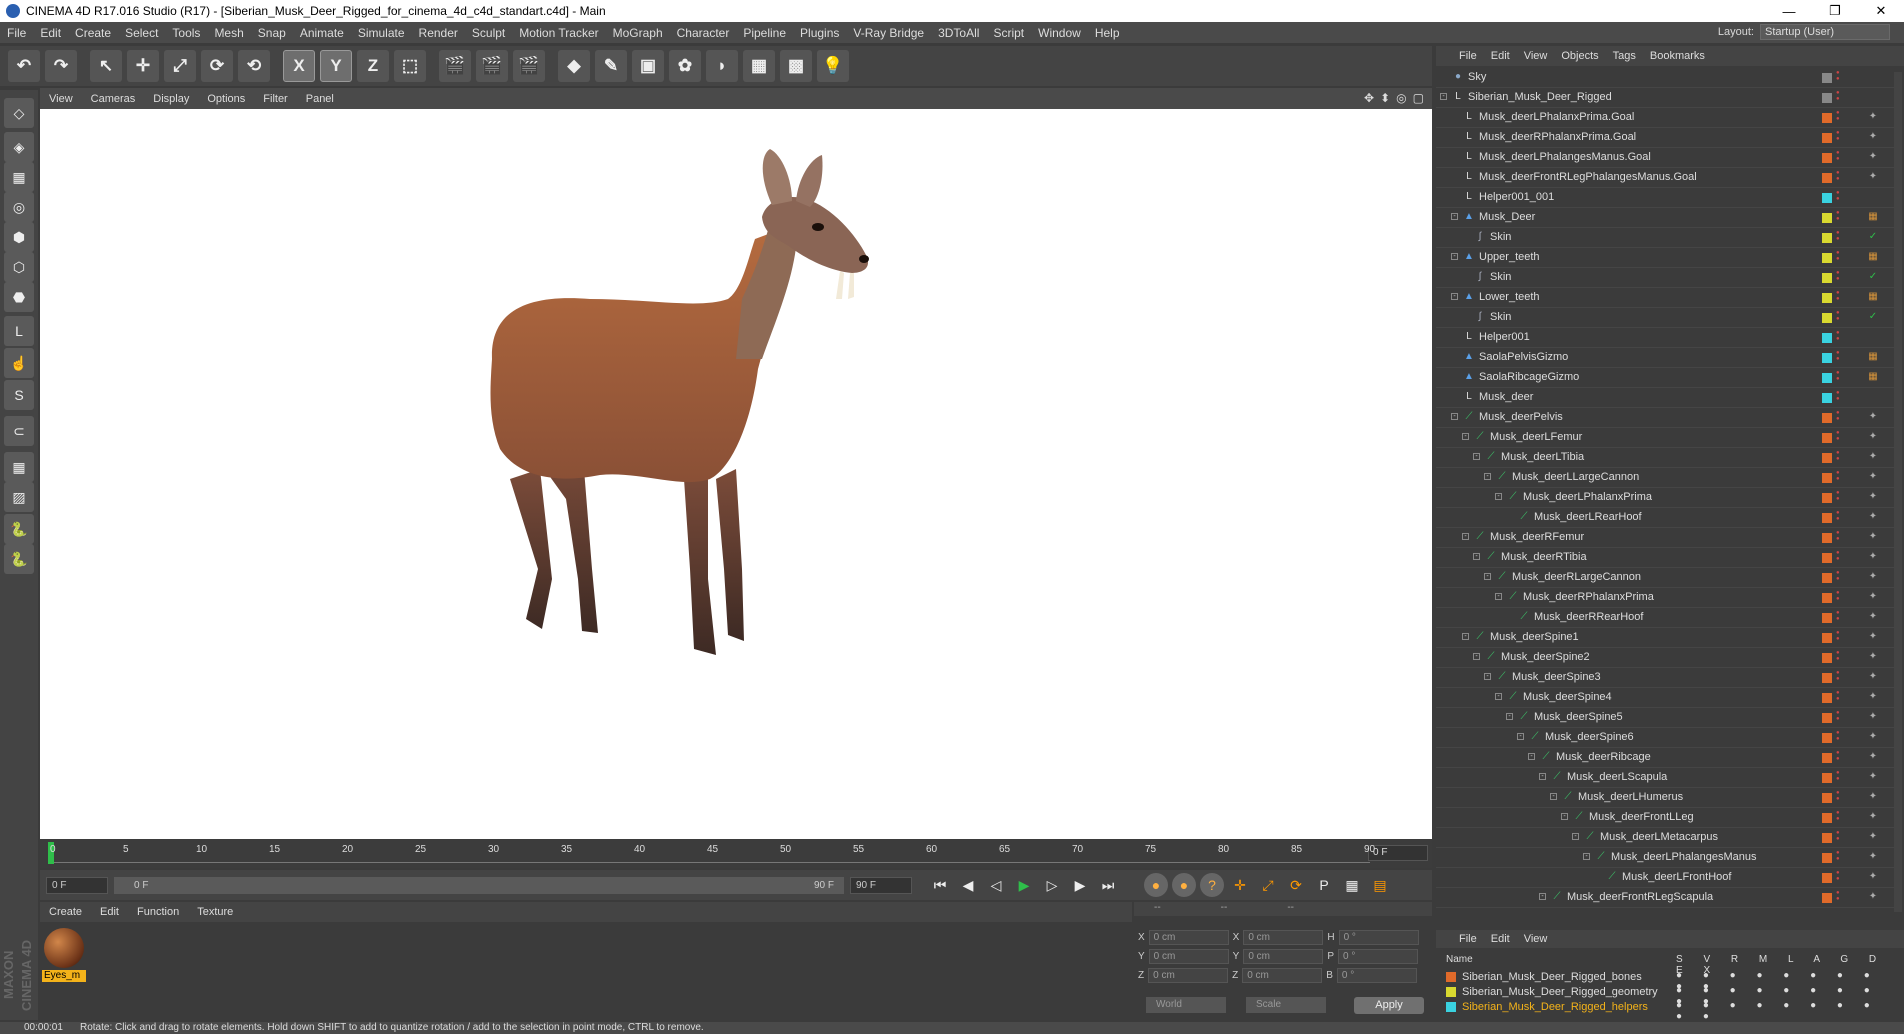 The height and width of the screenshot is (1034, 1904). I want to click on layer-menu-file: File, so click(1468, 939).